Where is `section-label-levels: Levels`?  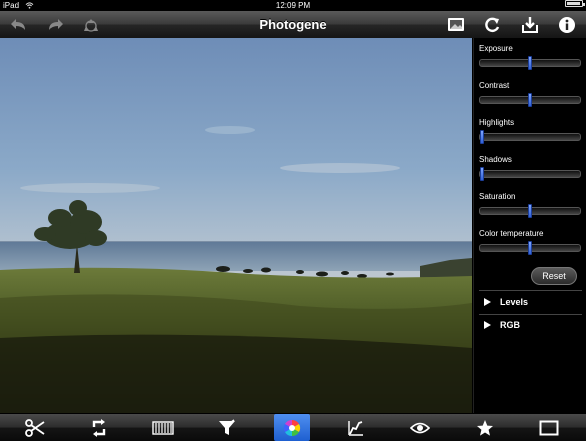
section-label-levels: Levels is located at coordinates (514, 302).